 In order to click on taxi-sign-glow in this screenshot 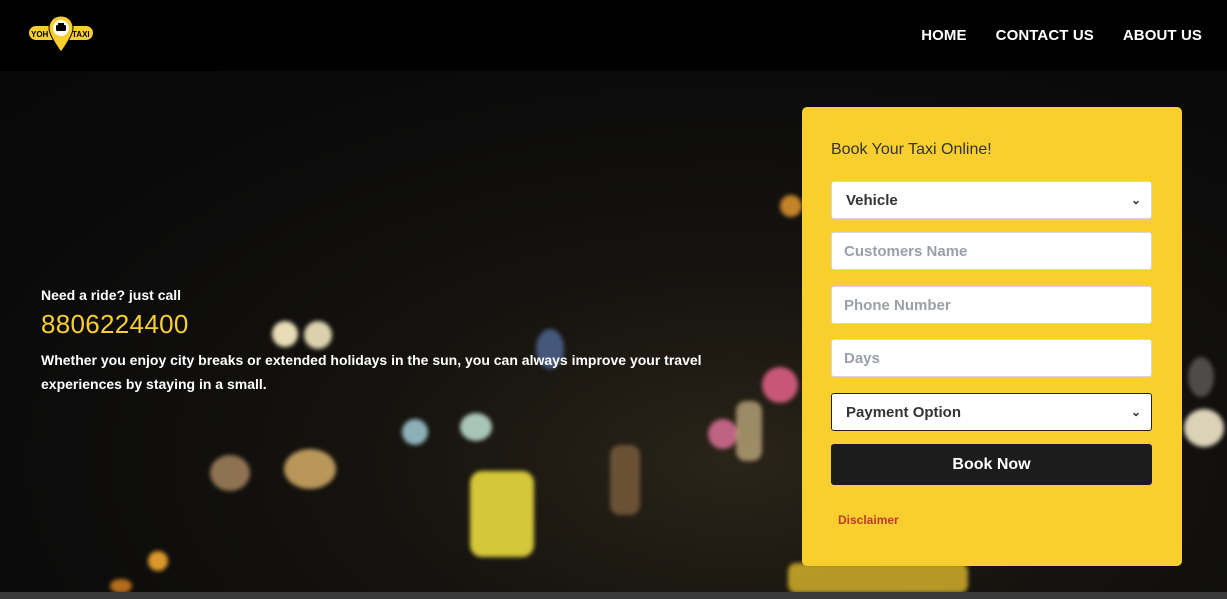, I will do `click(878, 577)`.